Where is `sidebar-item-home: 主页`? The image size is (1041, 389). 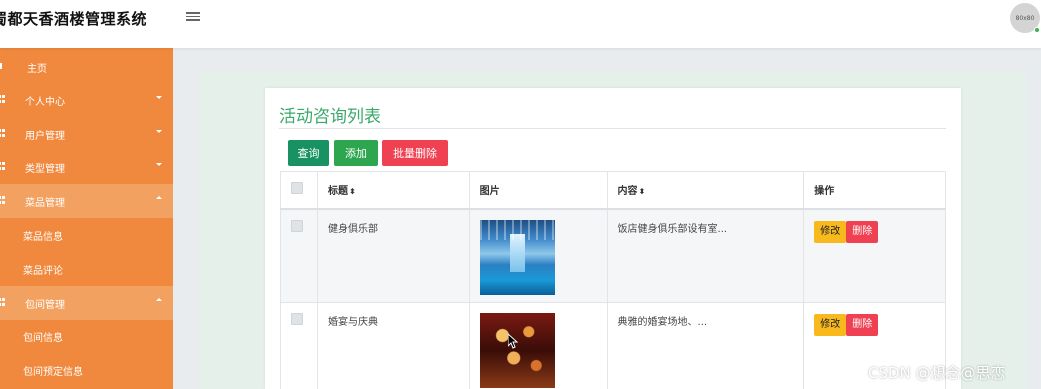 sidebar-item-home: 主页 is located at coordinates (86, 67).